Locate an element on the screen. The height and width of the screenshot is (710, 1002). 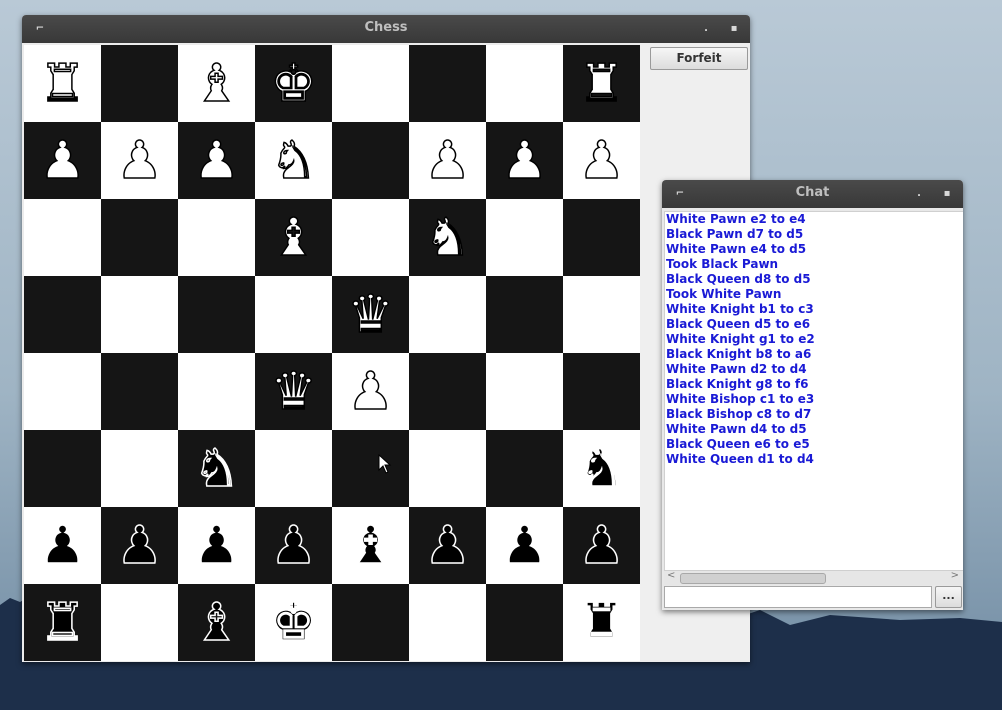
black-rook-icon: ♜ is located at coordinates (601, 623).